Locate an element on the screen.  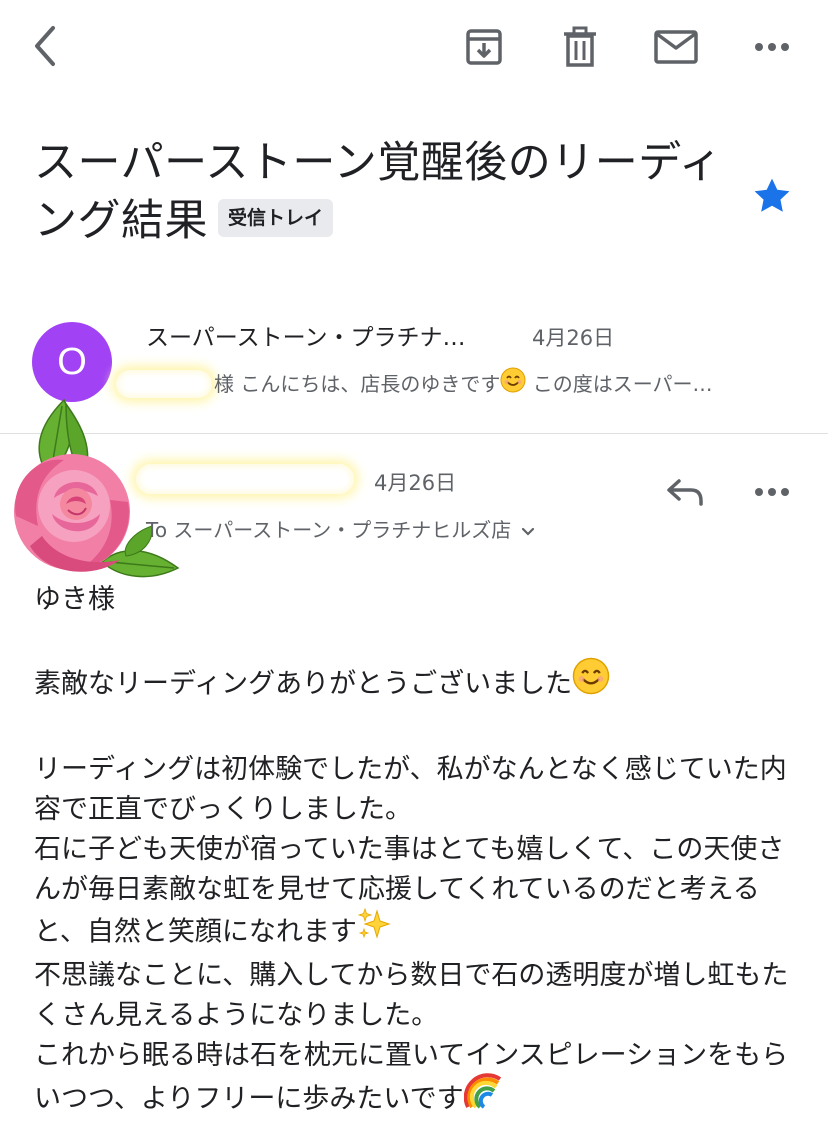
chevron-left-icon is located at coordinates (45, 46).